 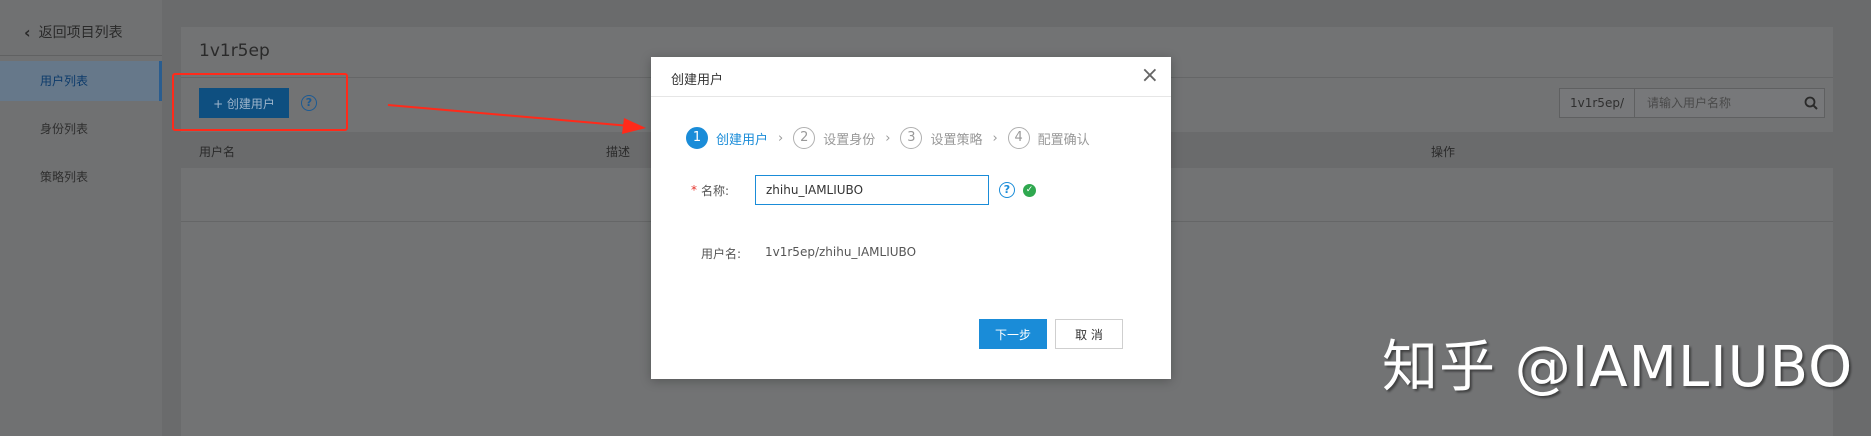 What do you see at coordinates (1716, 103) in the screenshot?
I see `search-input` at bounding box center [1716, 103].